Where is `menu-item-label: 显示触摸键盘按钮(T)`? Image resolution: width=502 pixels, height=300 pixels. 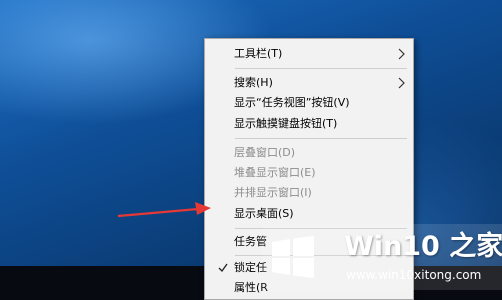 menu-item-label: 显示触摸键盘按钮(T) is located at coordinates (286, 123).